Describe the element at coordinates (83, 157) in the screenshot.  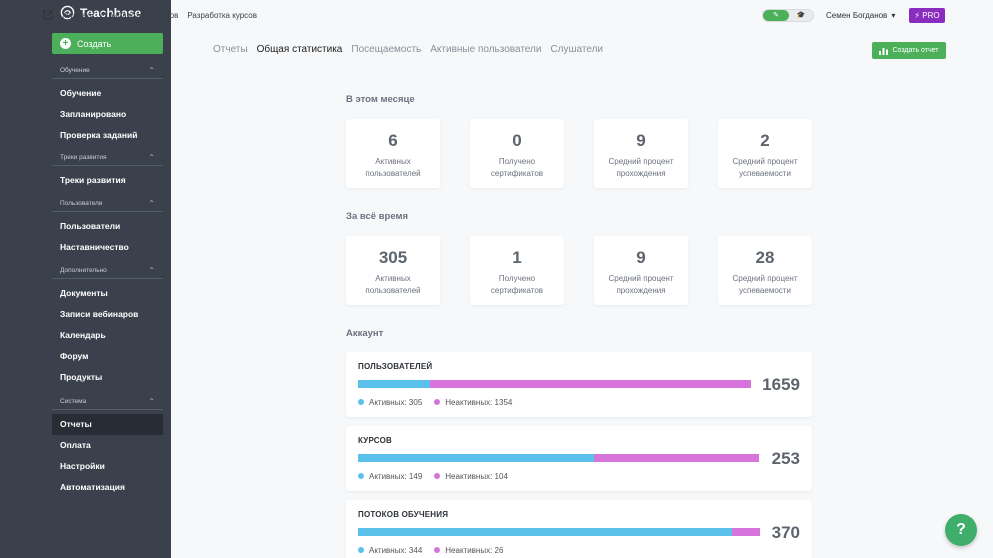
I see `nav-section-title: Треки развития` at that location.